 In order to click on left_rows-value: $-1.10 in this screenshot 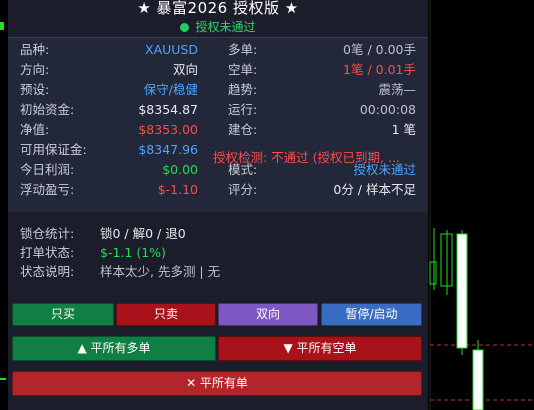, I will do `click(177, 189)`.